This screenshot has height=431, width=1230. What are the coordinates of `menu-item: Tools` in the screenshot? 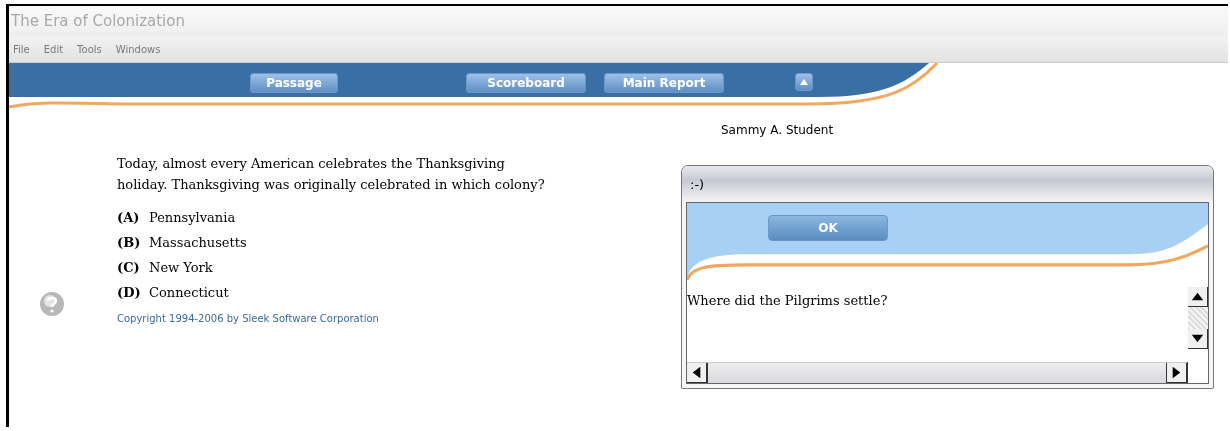 It's located at (89, 49).